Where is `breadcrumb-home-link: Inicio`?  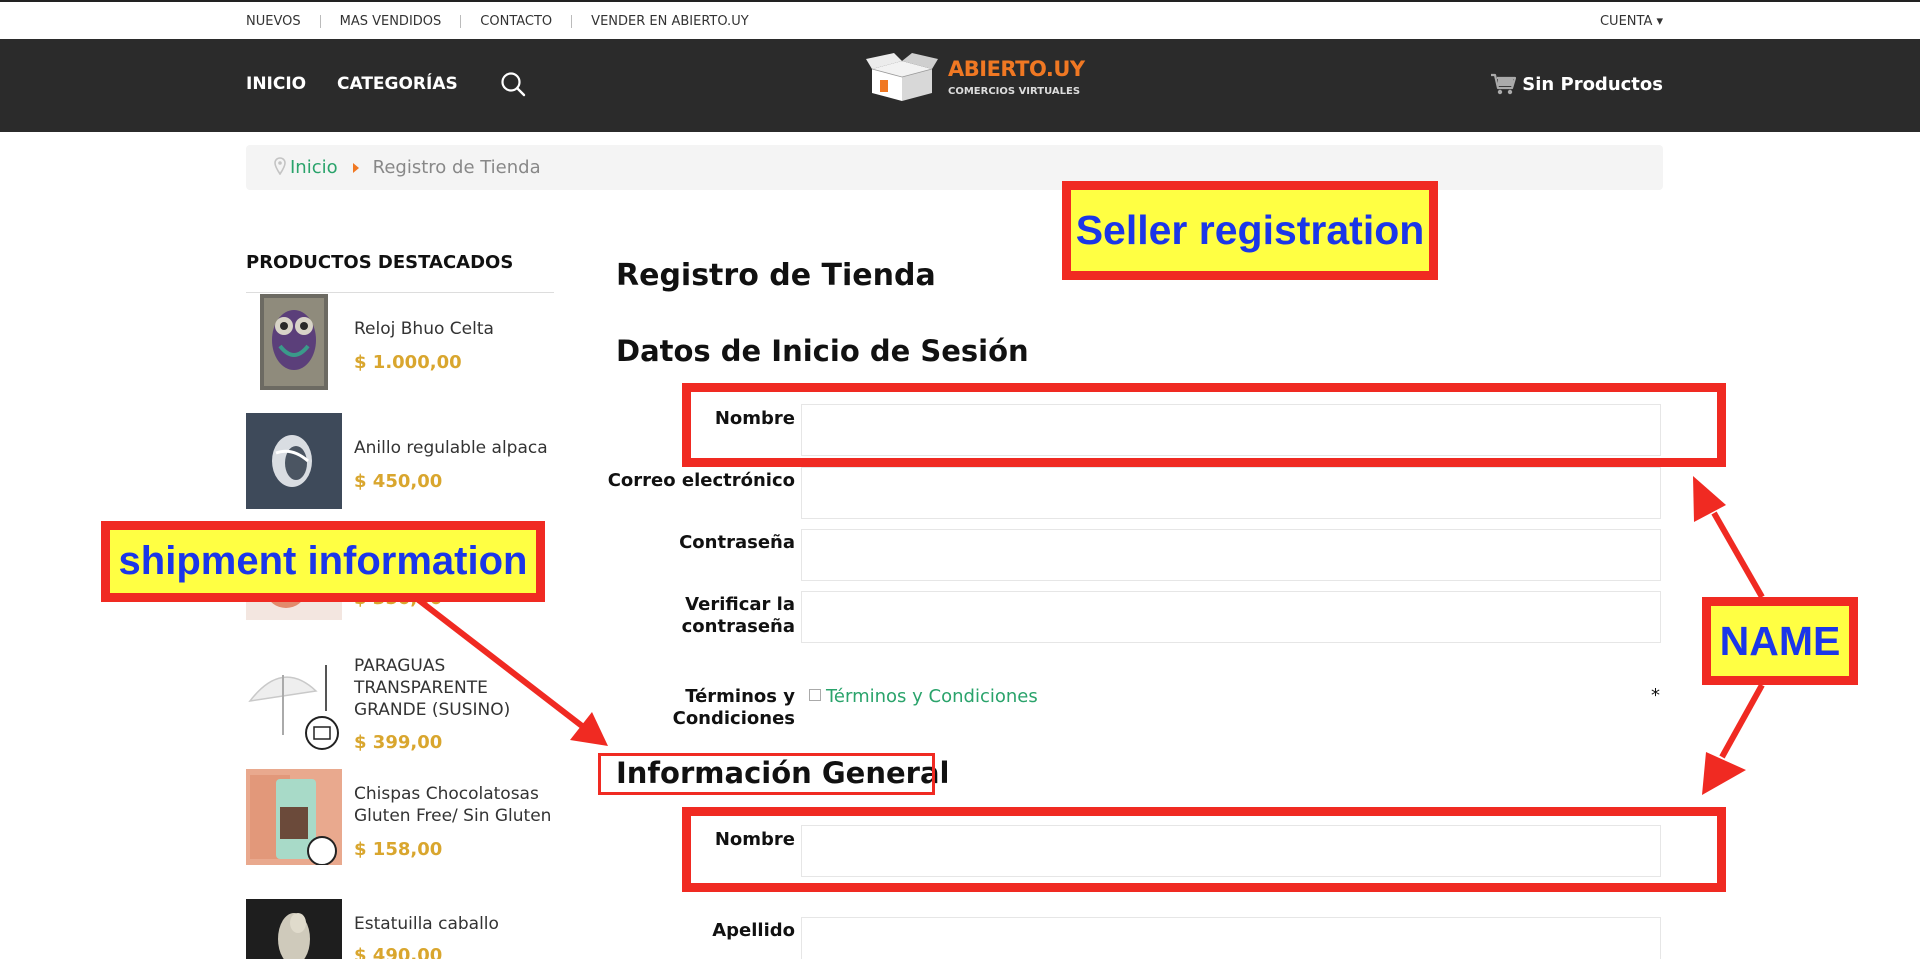 breadcrumb-home-link: Inicio is located at coordinates (314, 167).